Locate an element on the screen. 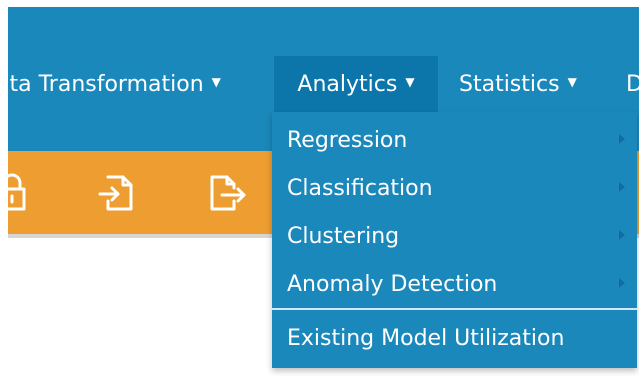  nav-data-transformation: ata Transformation ▼ is located at coordinates (110, 84).